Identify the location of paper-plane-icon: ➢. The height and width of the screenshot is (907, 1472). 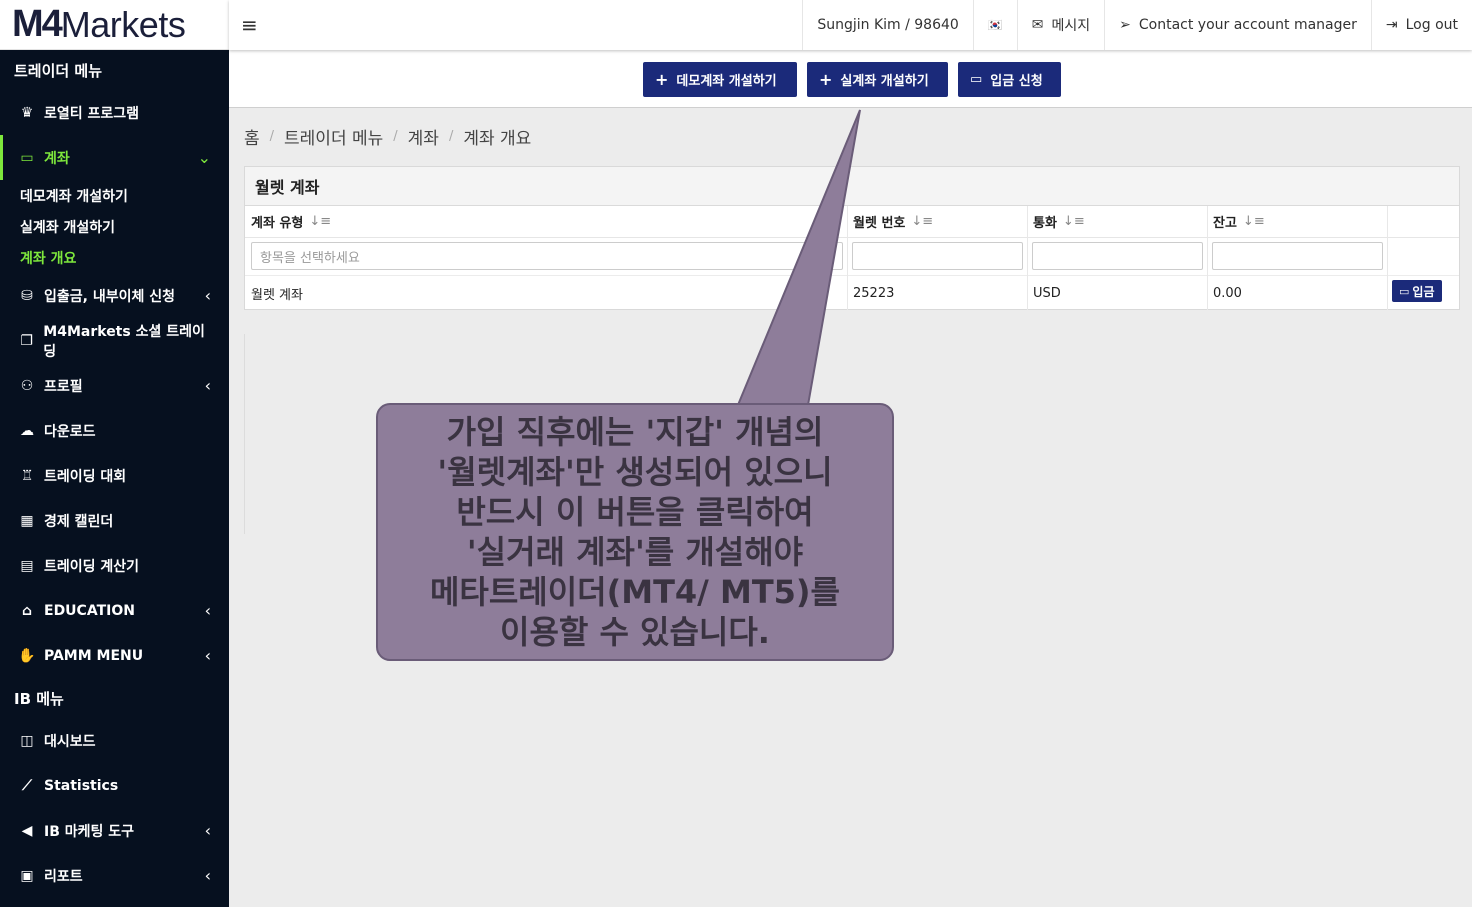
(1125, 25).